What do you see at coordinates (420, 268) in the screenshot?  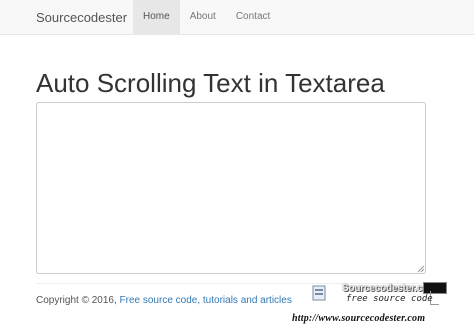 I see `resize-grip-icon` at bounding box center [420, 268].